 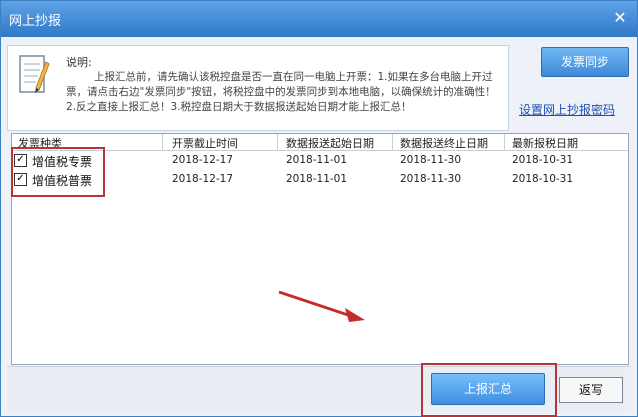 What do you see at coordinates (321, 306) in the screenshot?
I see `red-arrow-icon` at bounding box center [321, 306].